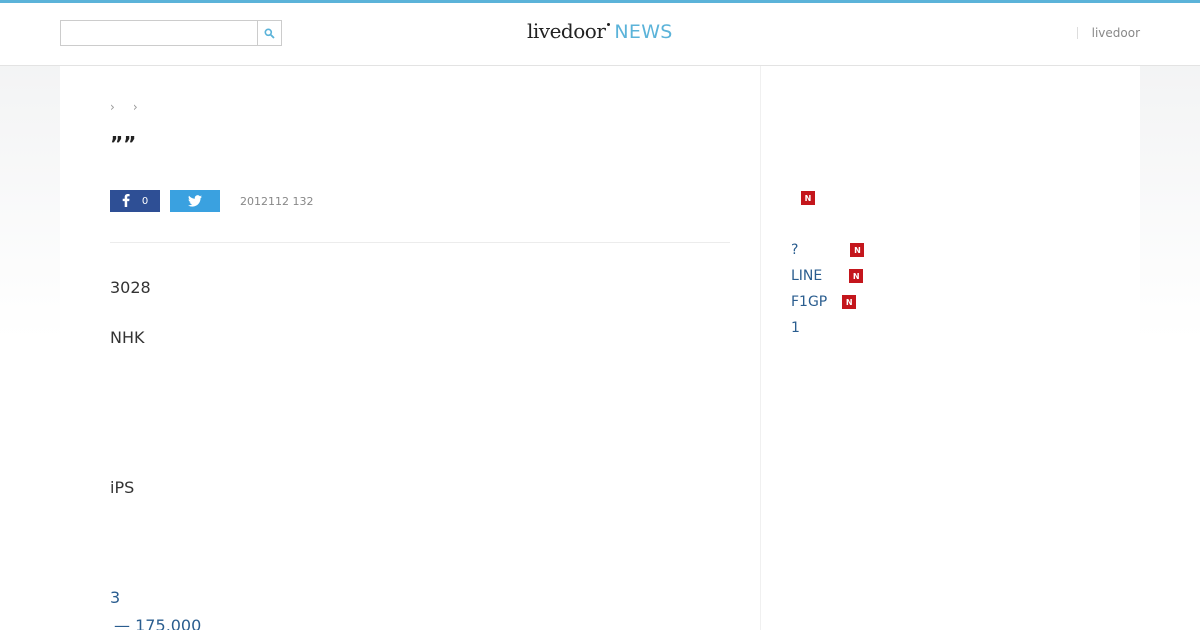 The height and width of the screenshot is (630, 1200). What do you see at coordinates (277, 201) in the screenshot?
I see `publish-date: 2012112 132` at bounding box center [277, 201].